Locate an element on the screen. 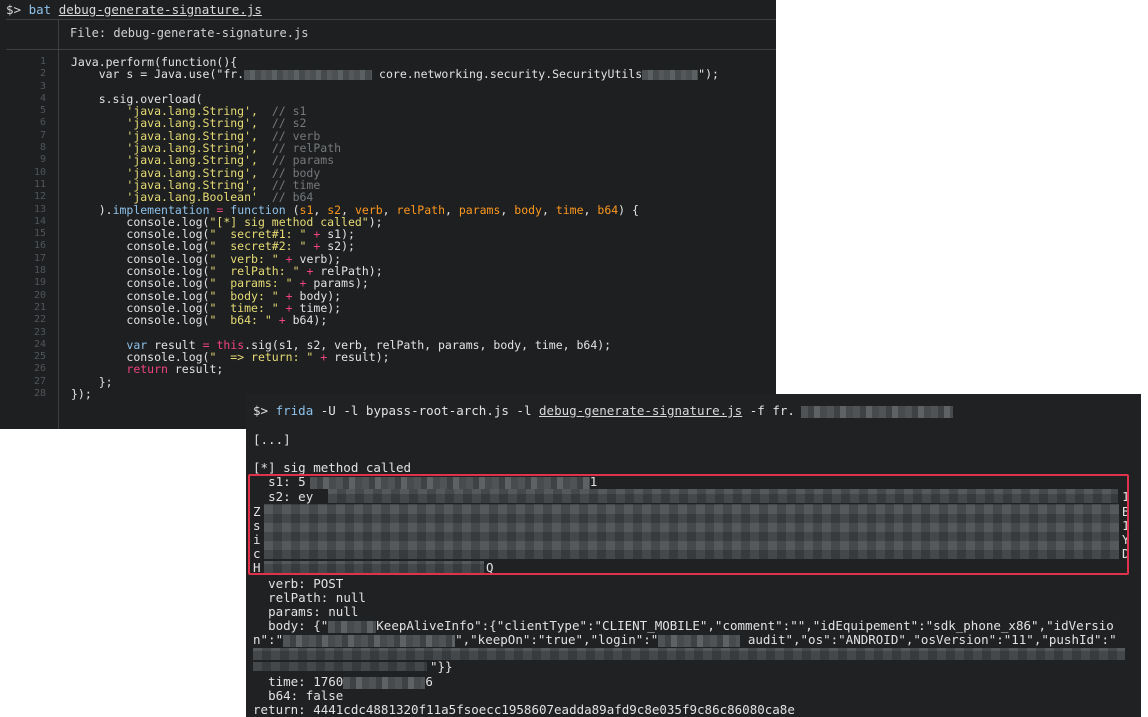 This screenshot has height=717, width=1148. line-number: 27 is located at coordinates (39, 381).